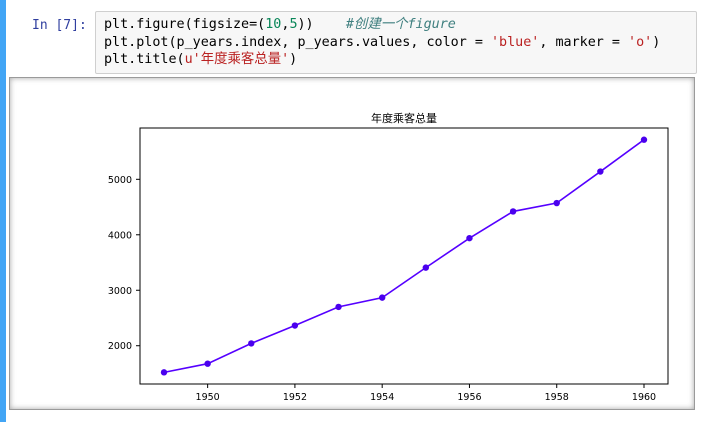 This screenshot has height=422, width=704. Describe the element at coordinates (3, 211) in the screenshot. I see `selected-cell-indicator` at that location.